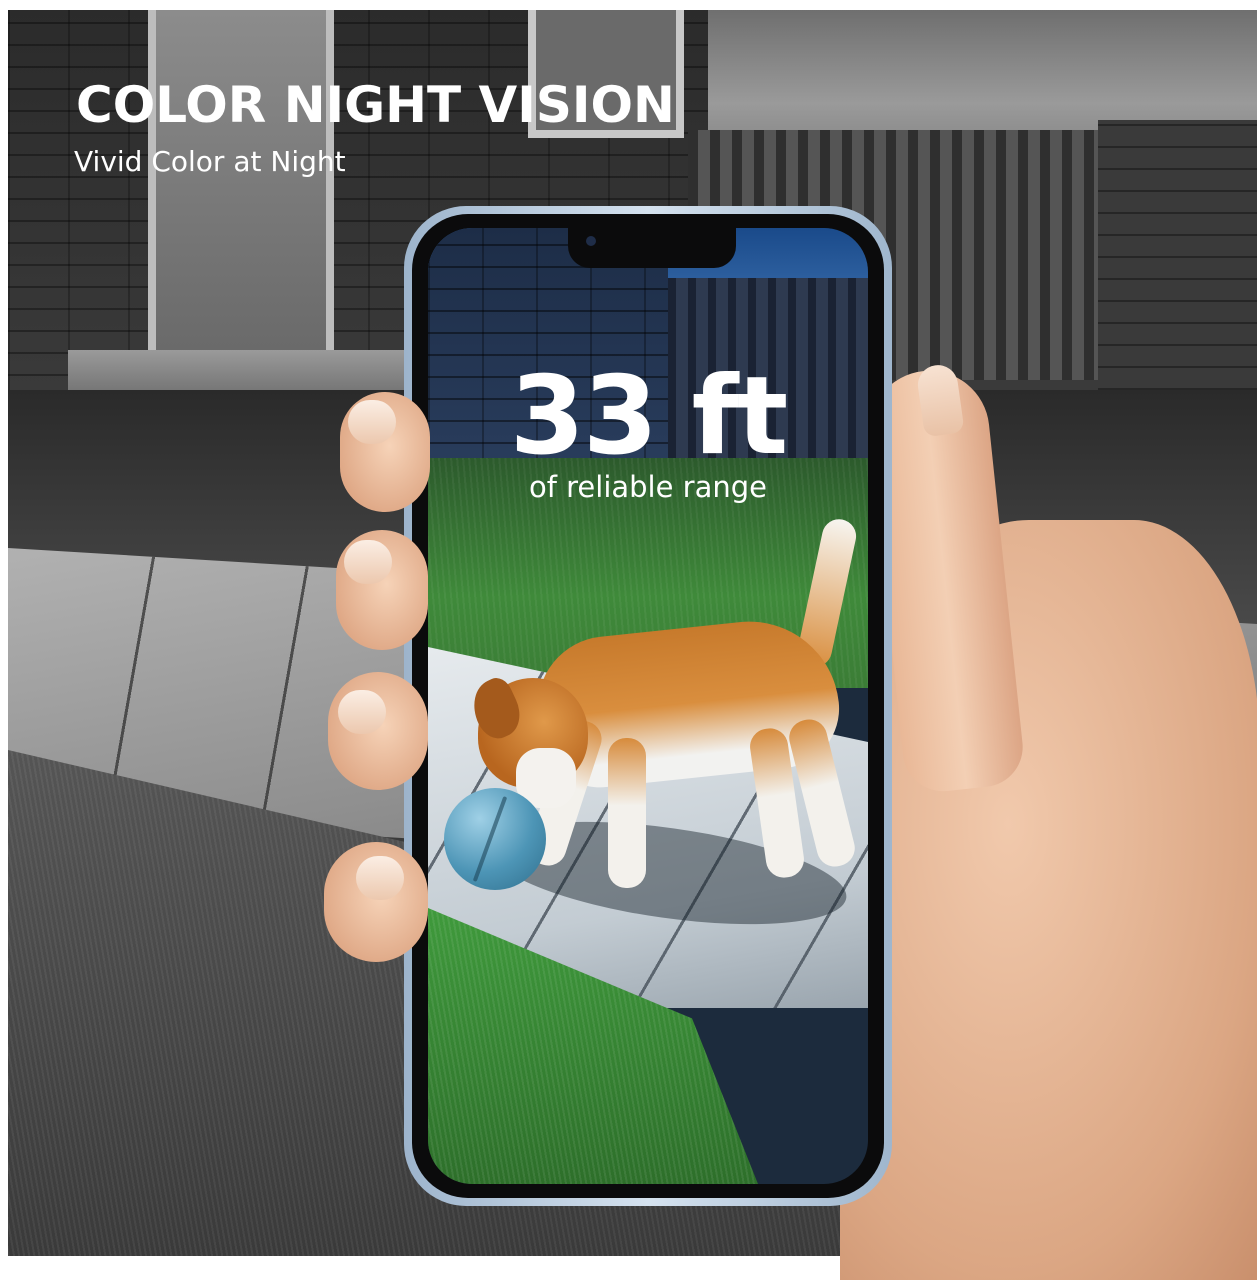  I want to click on finger-ring, so click(378, 731).